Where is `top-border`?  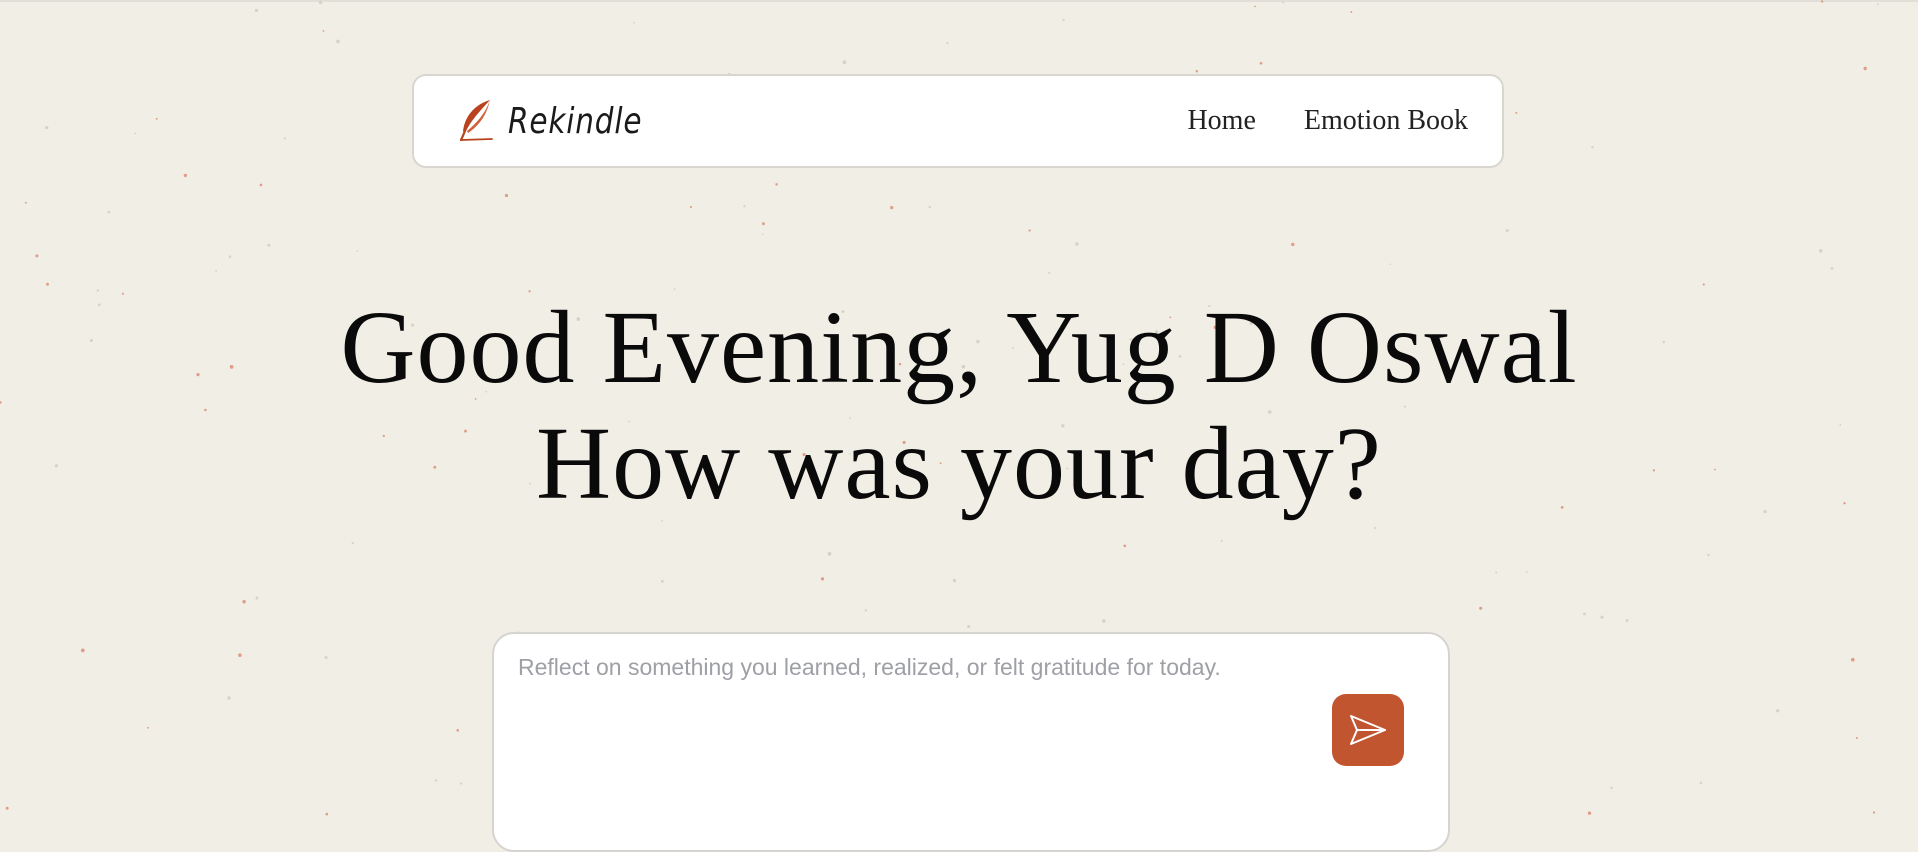
top-border is located at coordinates (959, 1).